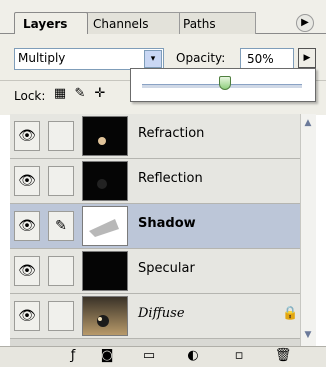  I want to click on tab-paths-label: Paths, so click(199, 24).